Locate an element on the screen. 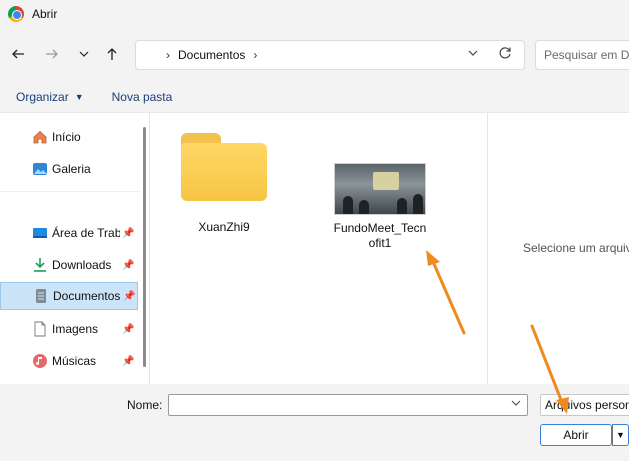 Image resolution: width=629 pixels, height=461 pixels. sidebar-item-inicio: Início is located at coordinates (69, 137).